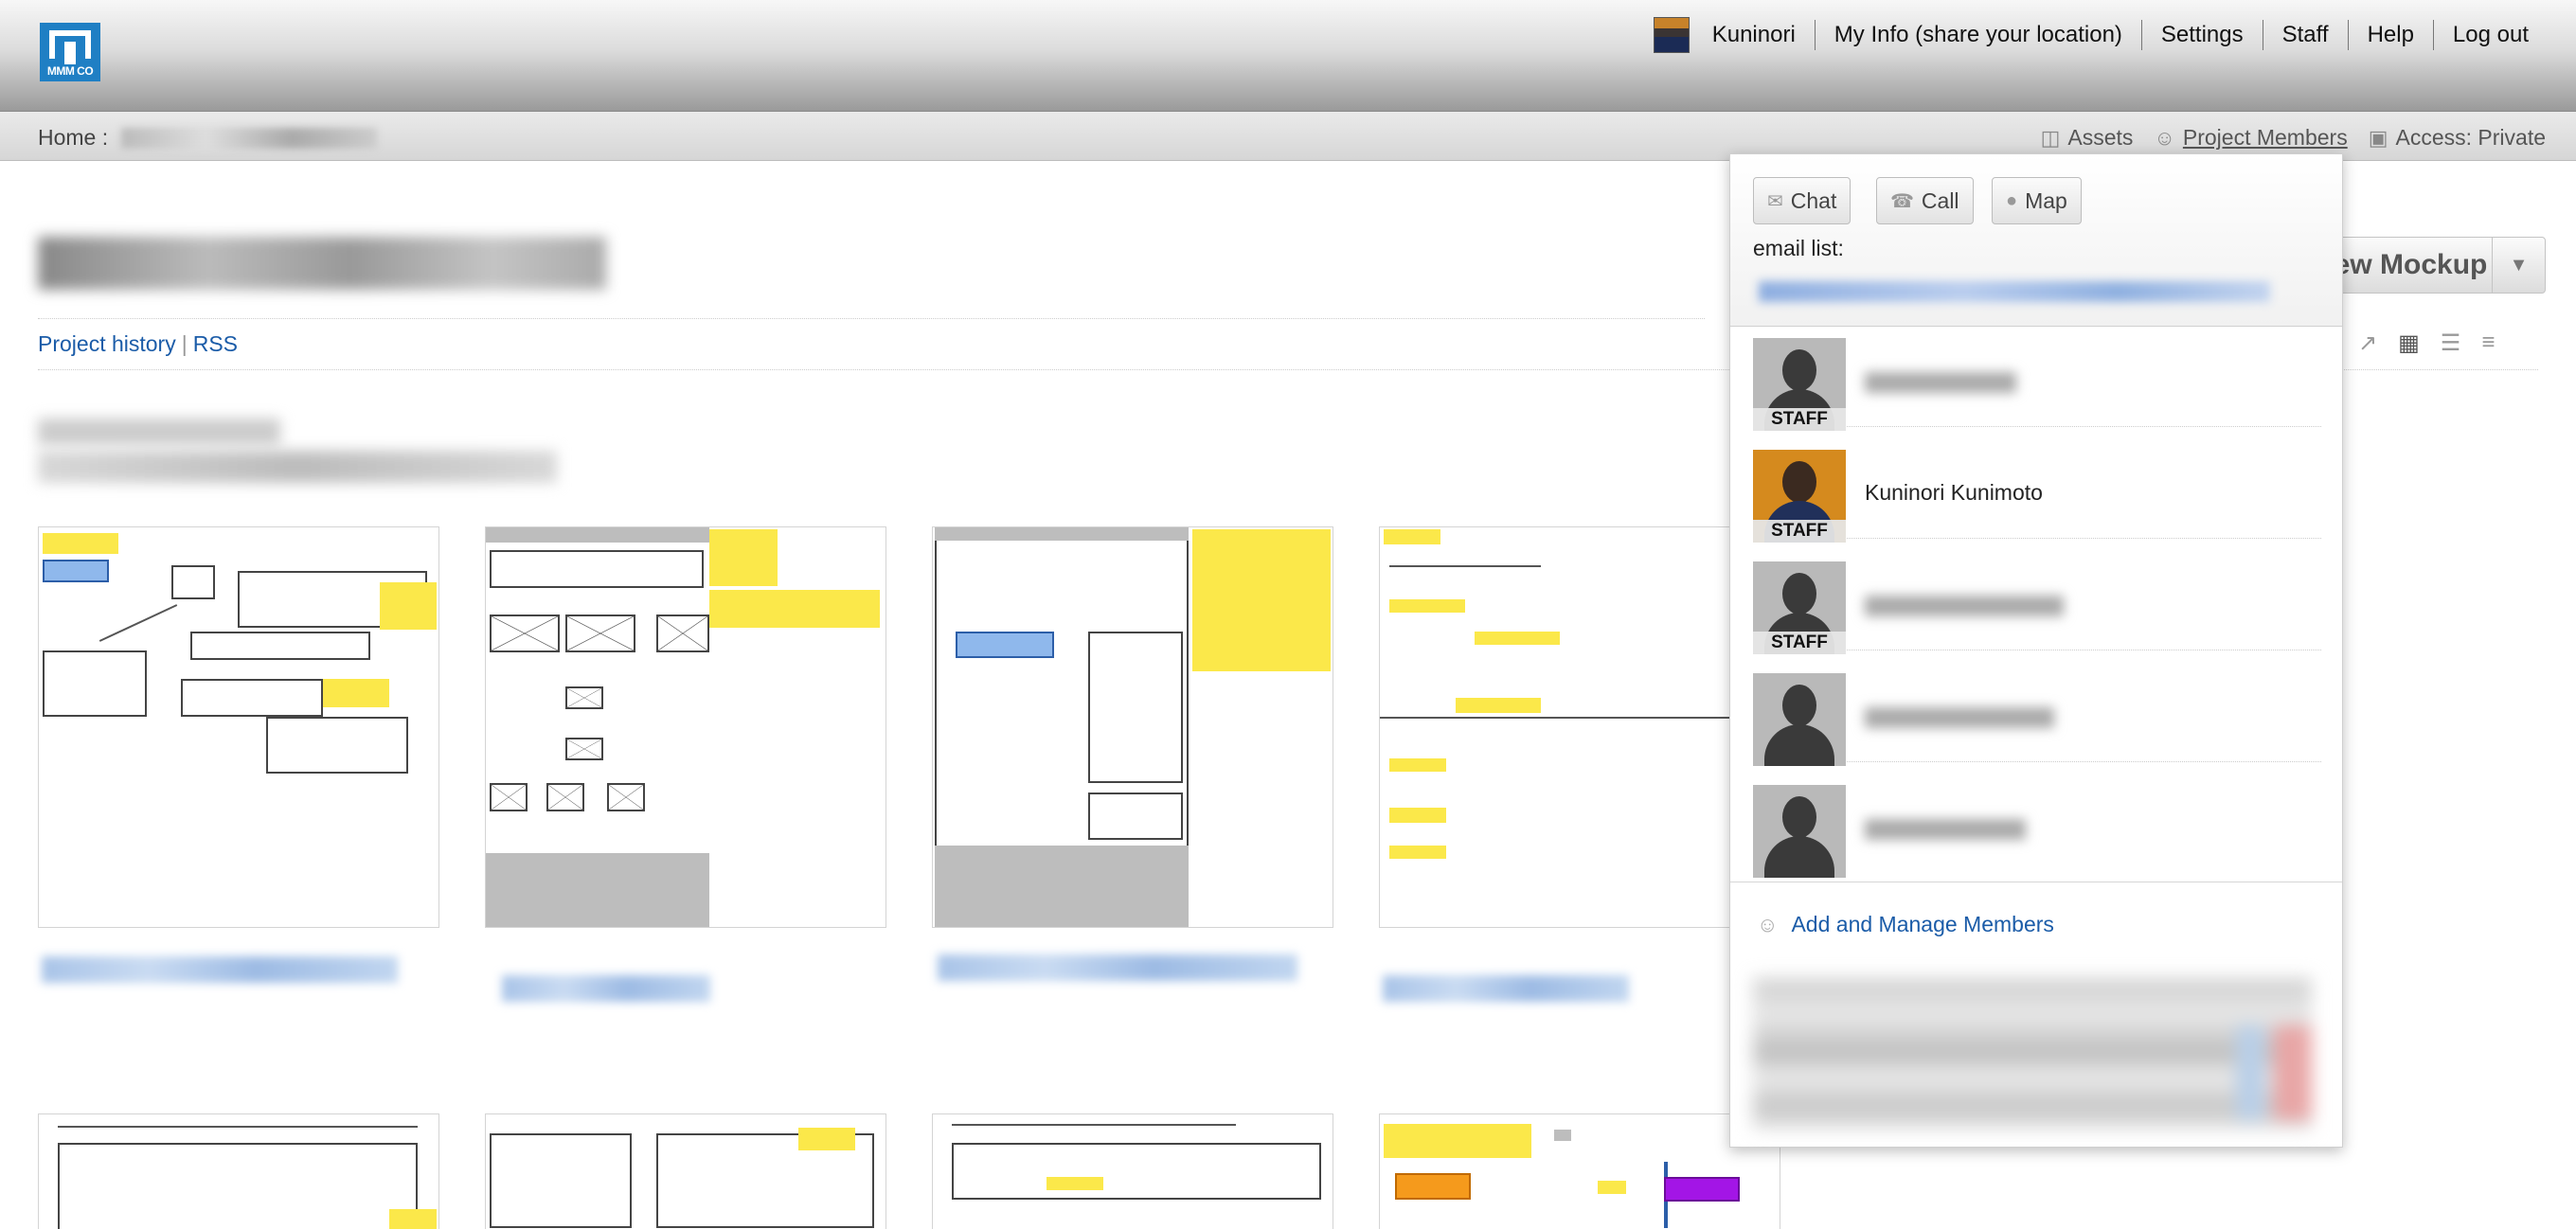 The width and height of the screenshot is (2576, 1229). Describe the element at coordinates (2409, 343) in the screenshot. I see `grid-view-icon: ▦` at that location.